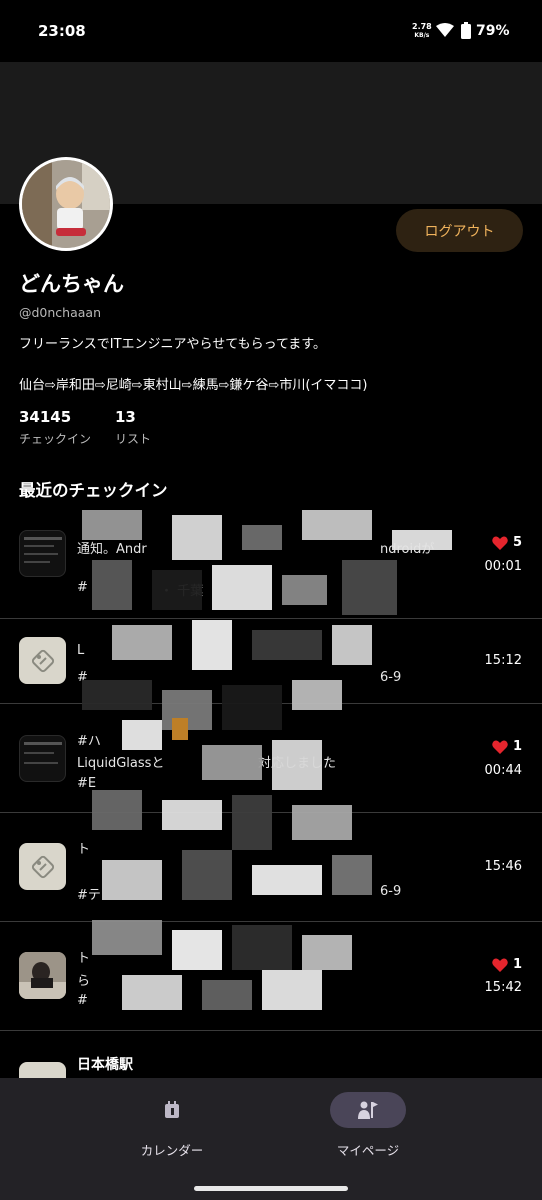 Image resolution: width=542 pixels, height=1200 pixels. I want to click on checkin-time-4: 15:46, so click(503, 866).